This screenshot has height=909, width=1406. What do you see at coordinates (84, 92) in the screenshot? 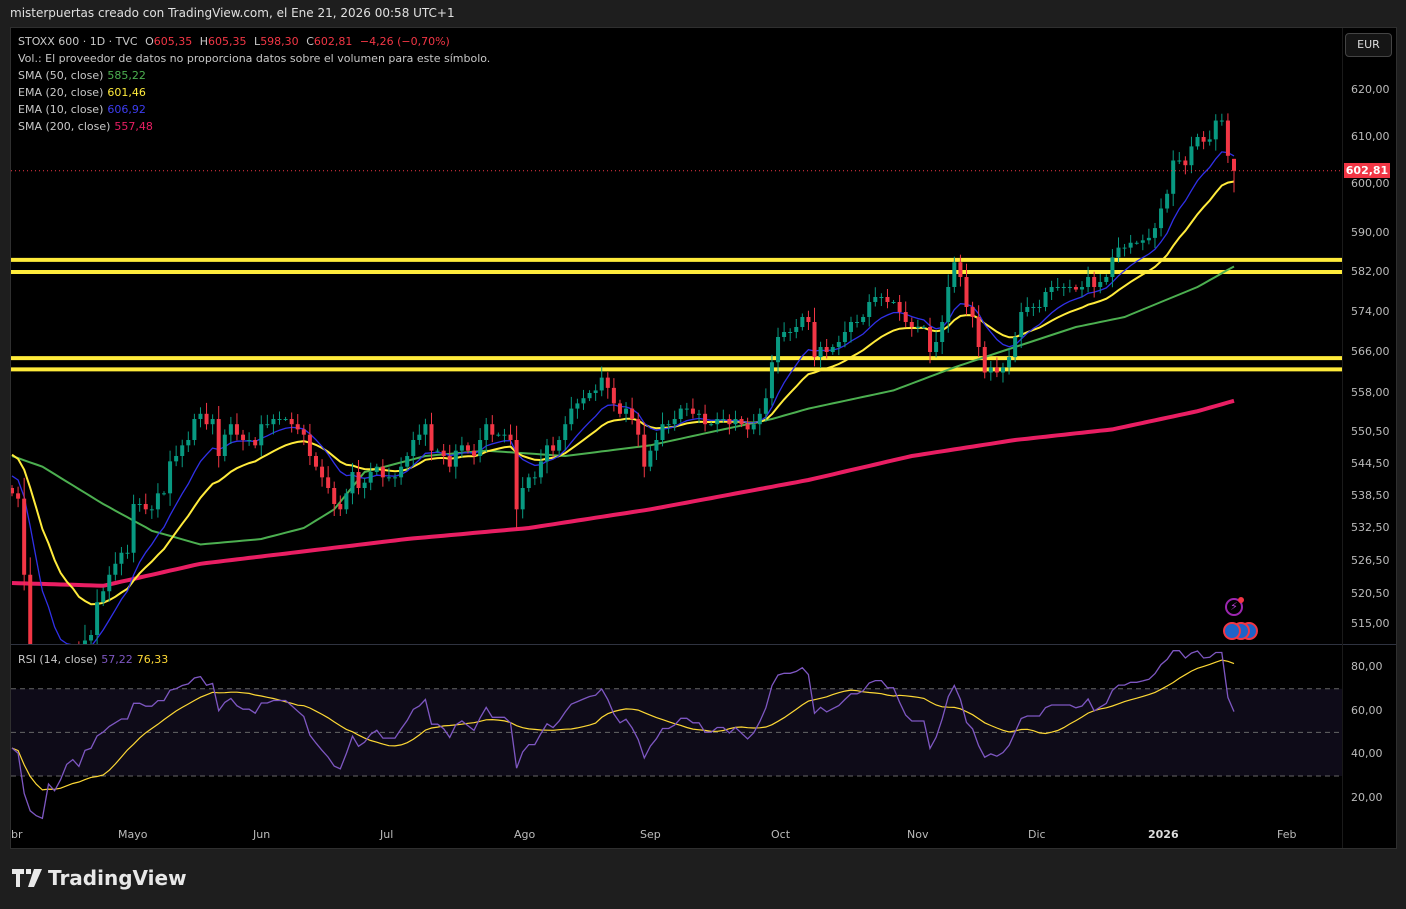
I see `indicator-ema20: EMA (20, close) 601,46` at bounding box center [84, 92].